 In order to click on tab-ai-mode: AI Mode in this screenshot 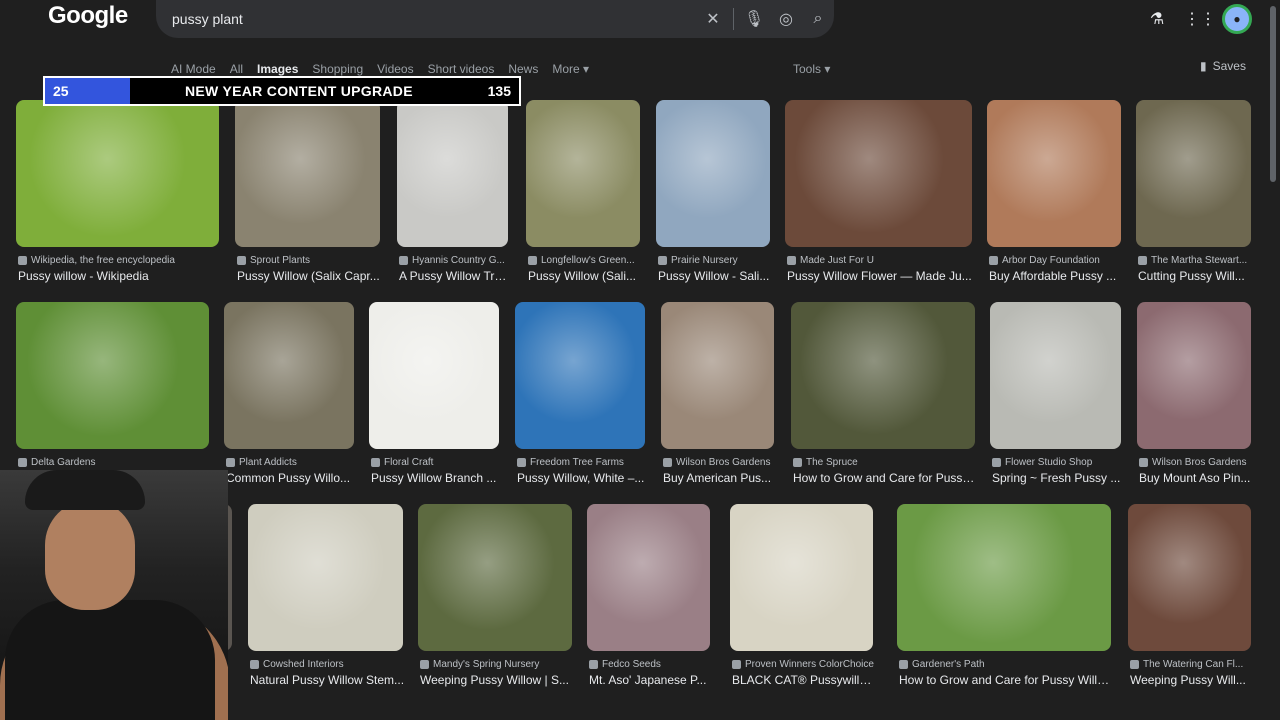, I will do `click(193, 69)`.